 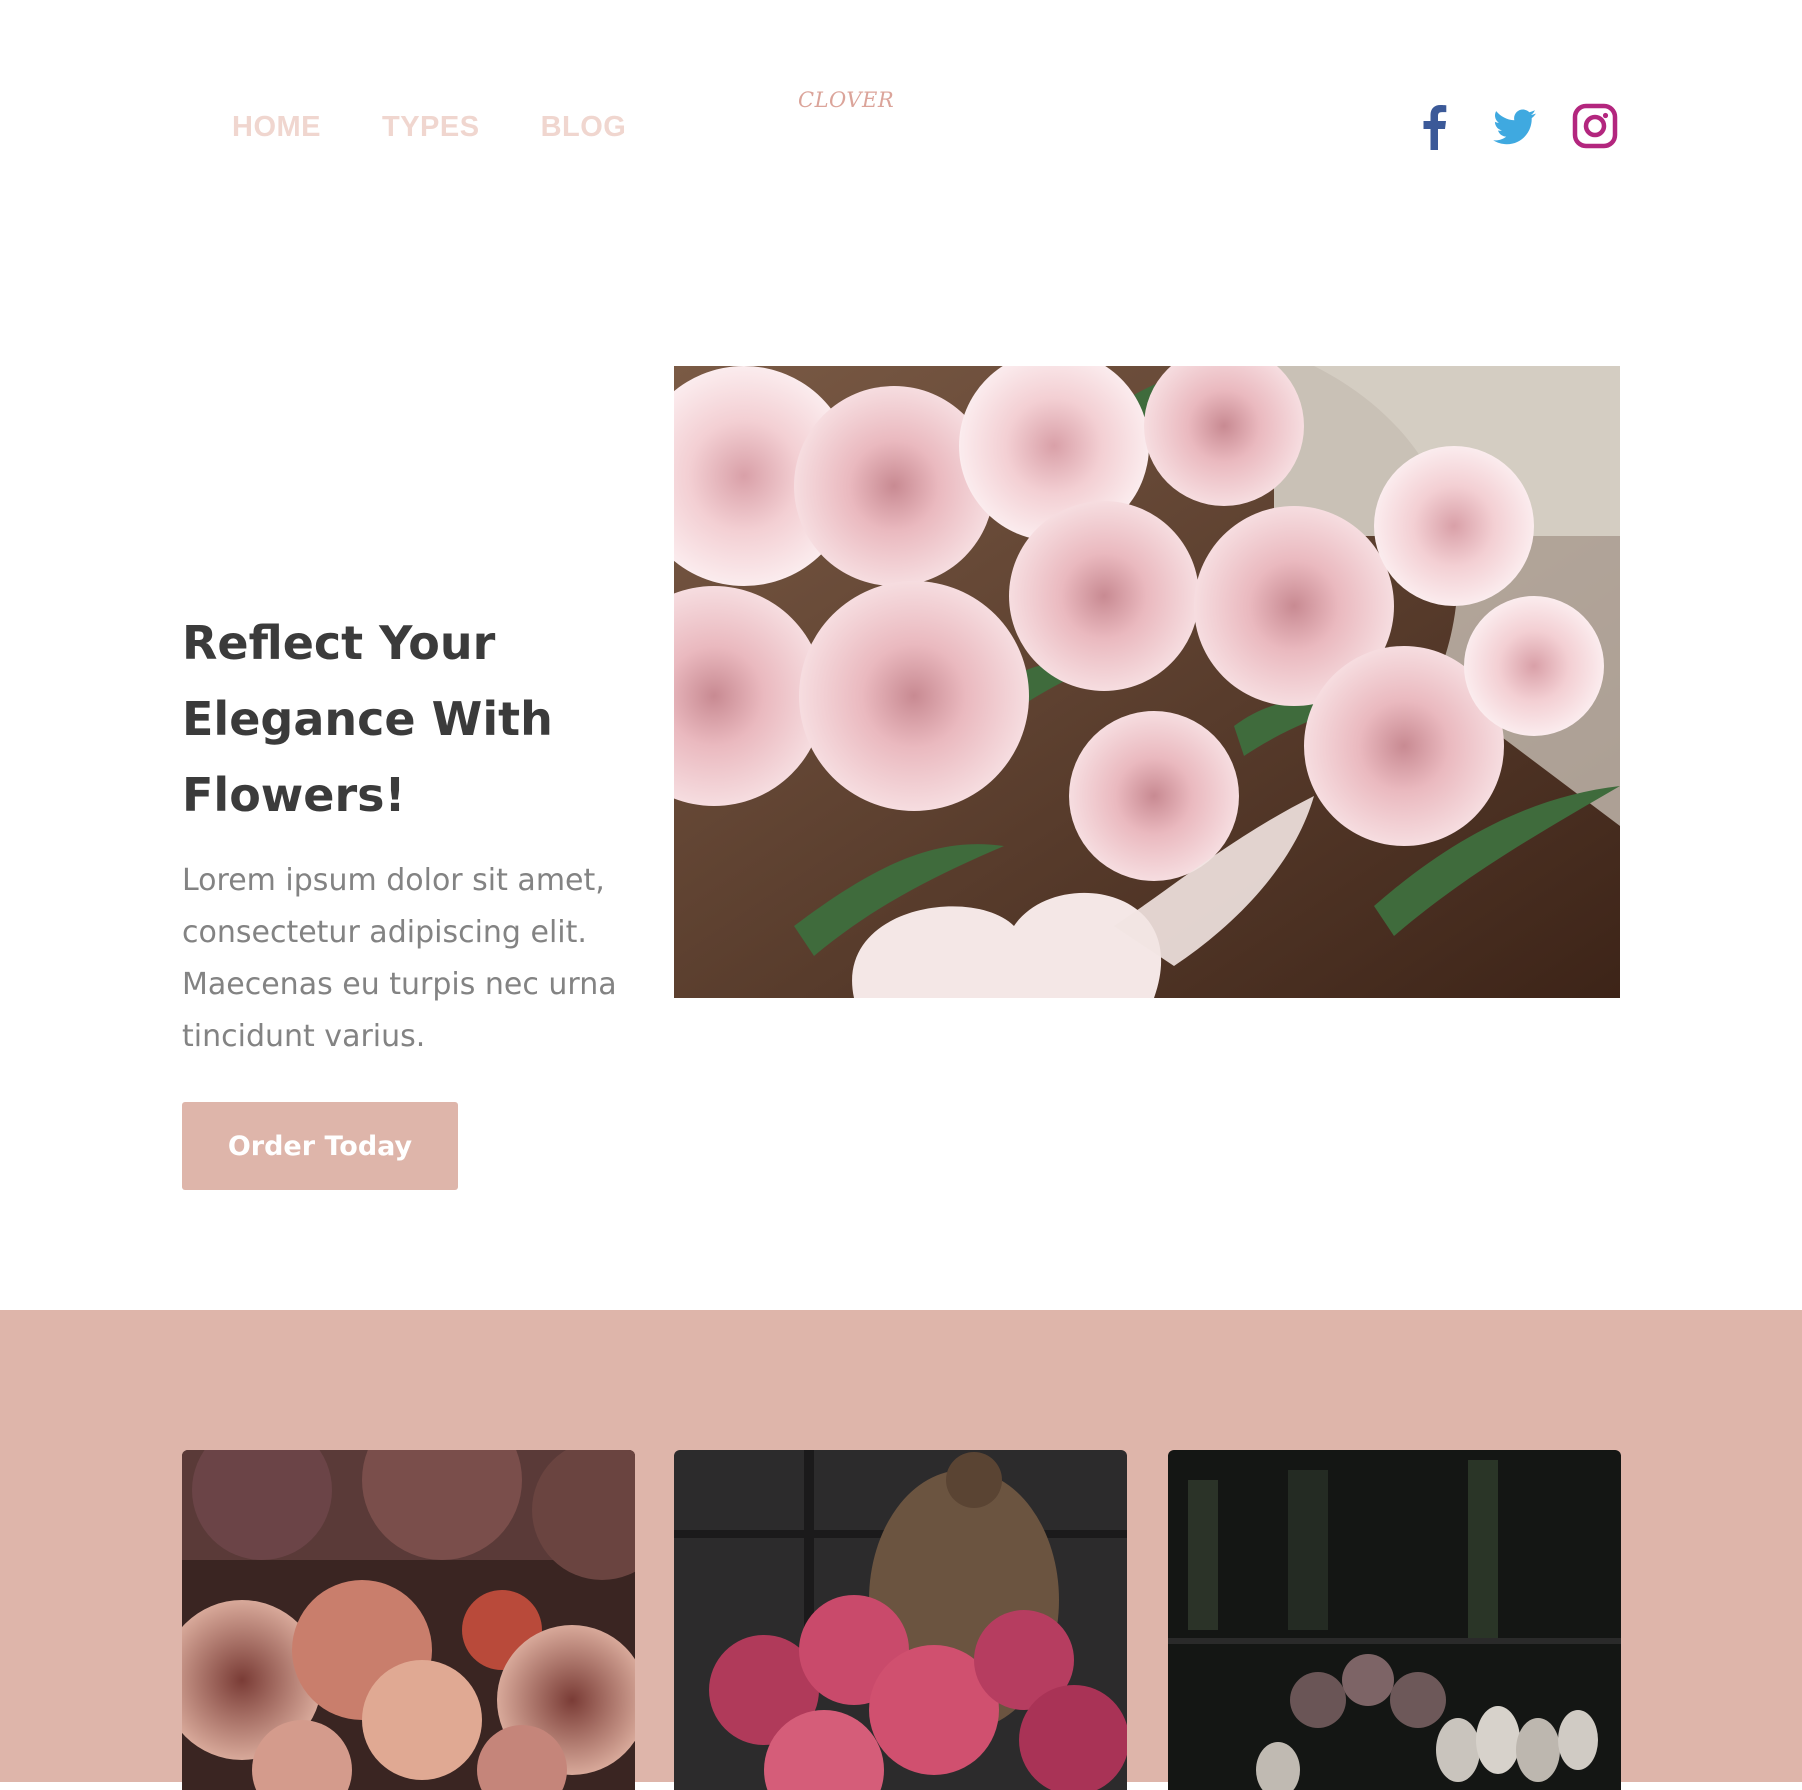 I want to click on hero-title: Reflect Your Elegance With Flowers!, so click(x=367, y=719).